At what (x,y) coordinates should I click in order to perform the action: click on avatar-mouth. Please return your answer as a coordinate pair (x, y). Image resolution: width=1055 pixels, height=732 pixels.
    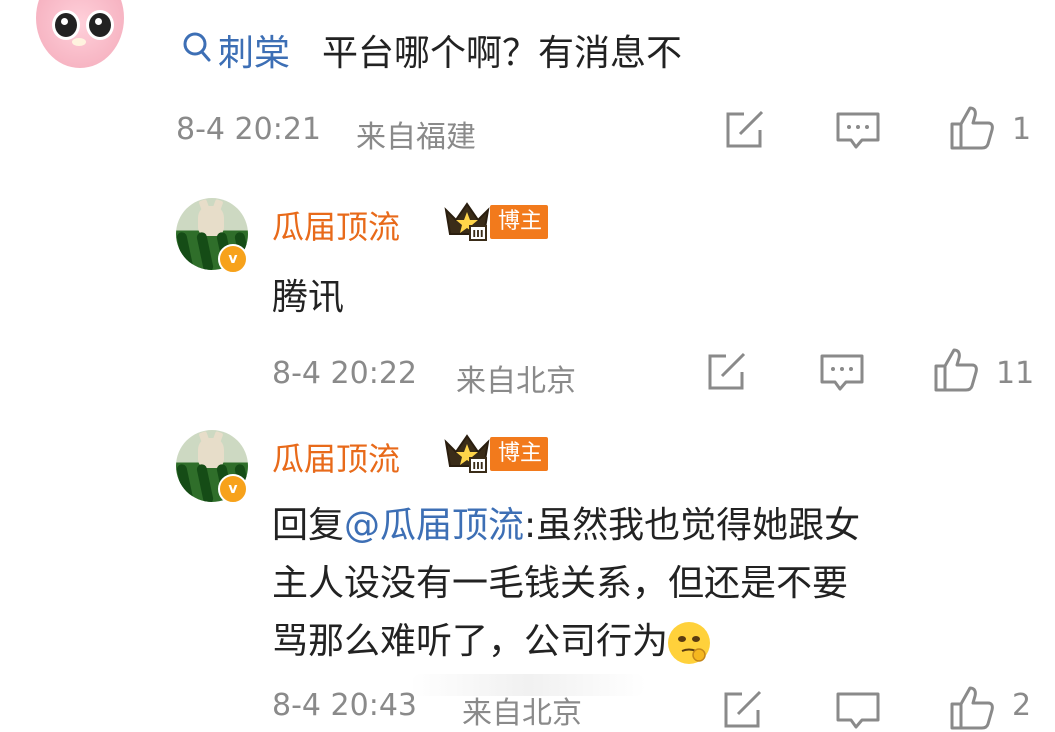
    Looking at the image, I should click on (79, 42).